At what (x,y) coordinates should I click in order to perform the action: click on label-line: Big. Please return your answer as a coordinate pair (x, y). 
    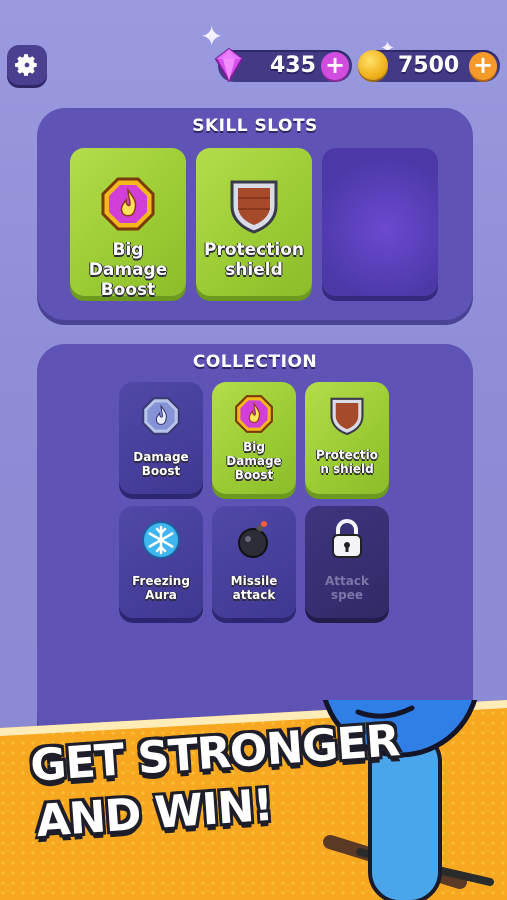
    Looking at the image, I should click on (254, 447).